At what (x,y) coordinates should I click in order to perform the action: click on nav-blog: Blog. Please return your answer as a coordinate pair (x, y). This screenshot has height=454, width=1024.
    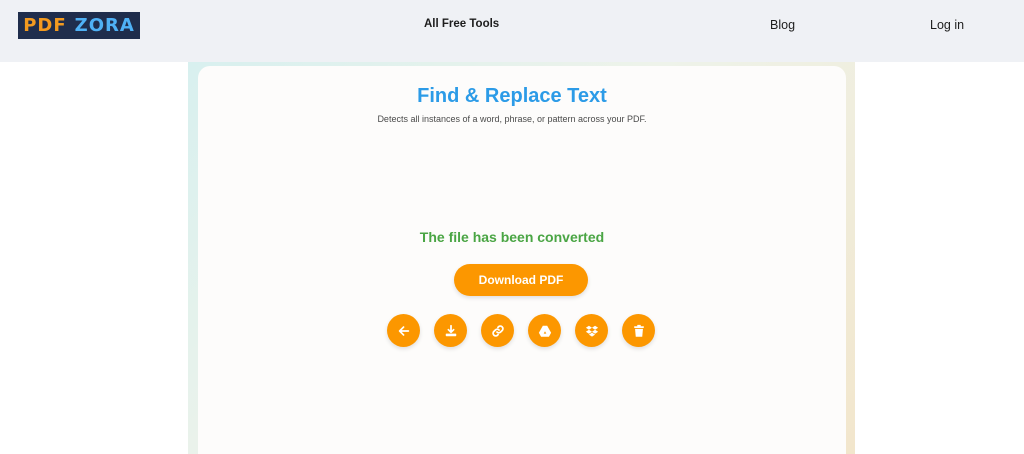
    Looking at the image, I should click on (782, 25).